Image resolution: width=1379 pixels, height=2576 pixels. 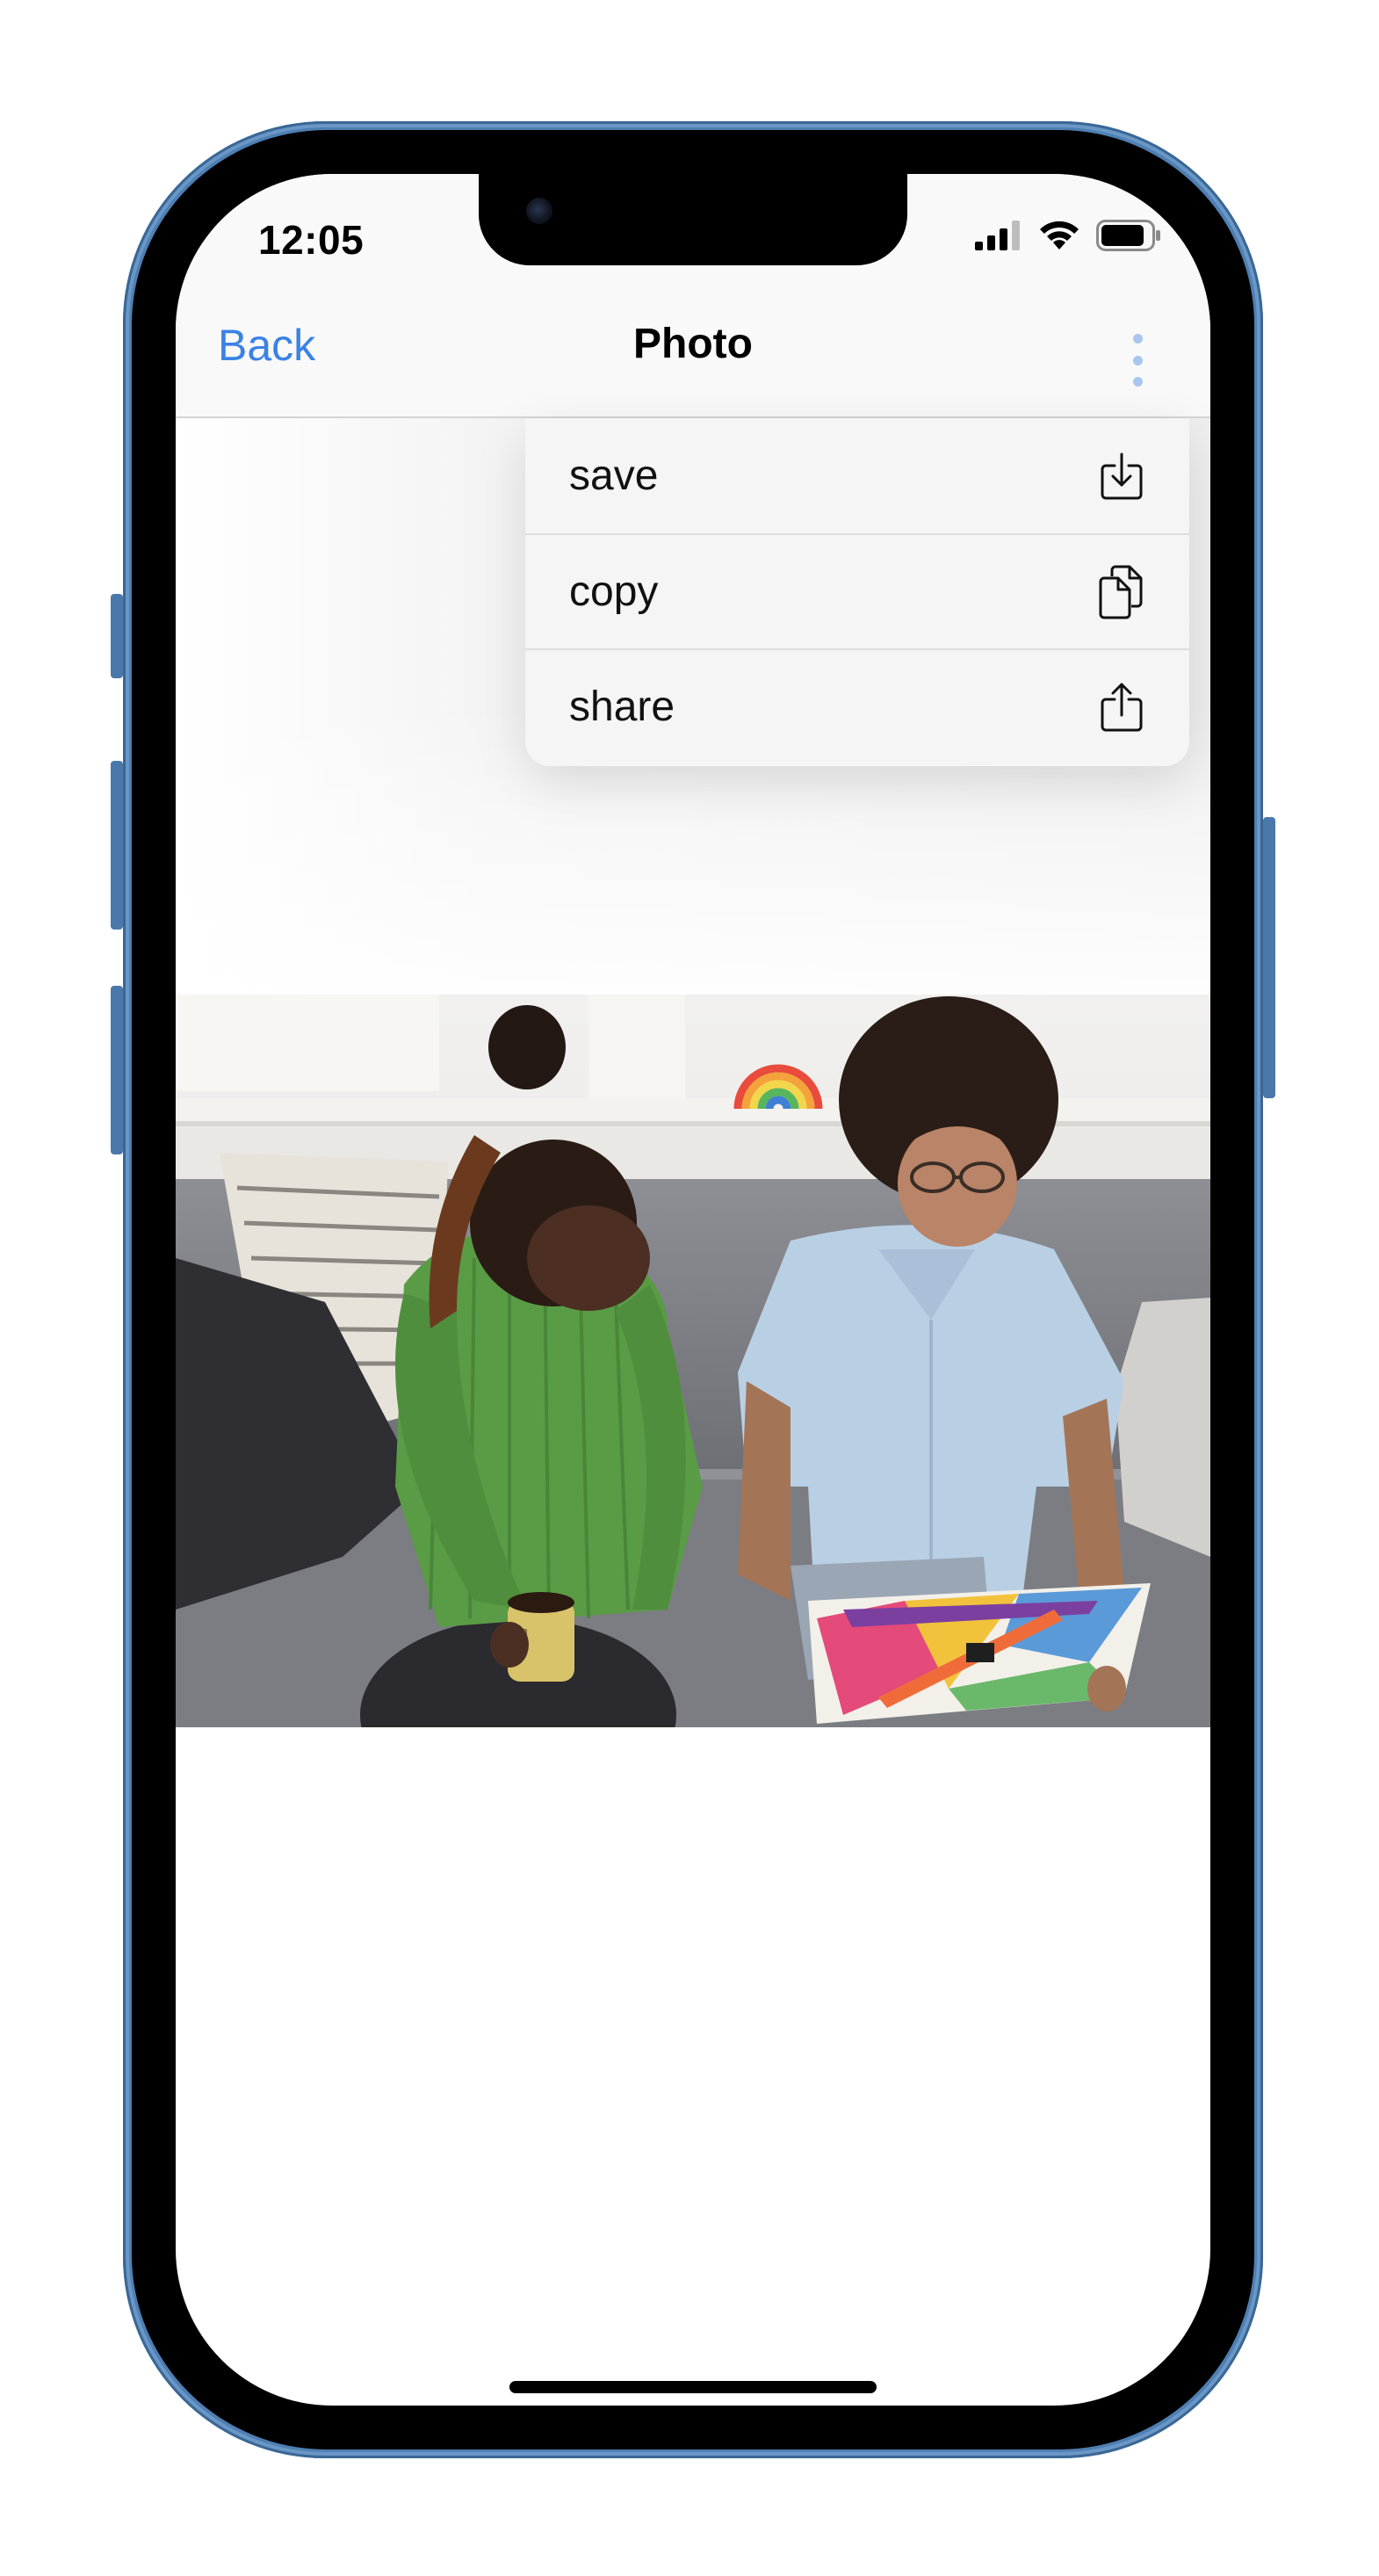 I want to click on status-time: 12:05, so click(x=311, y=240).